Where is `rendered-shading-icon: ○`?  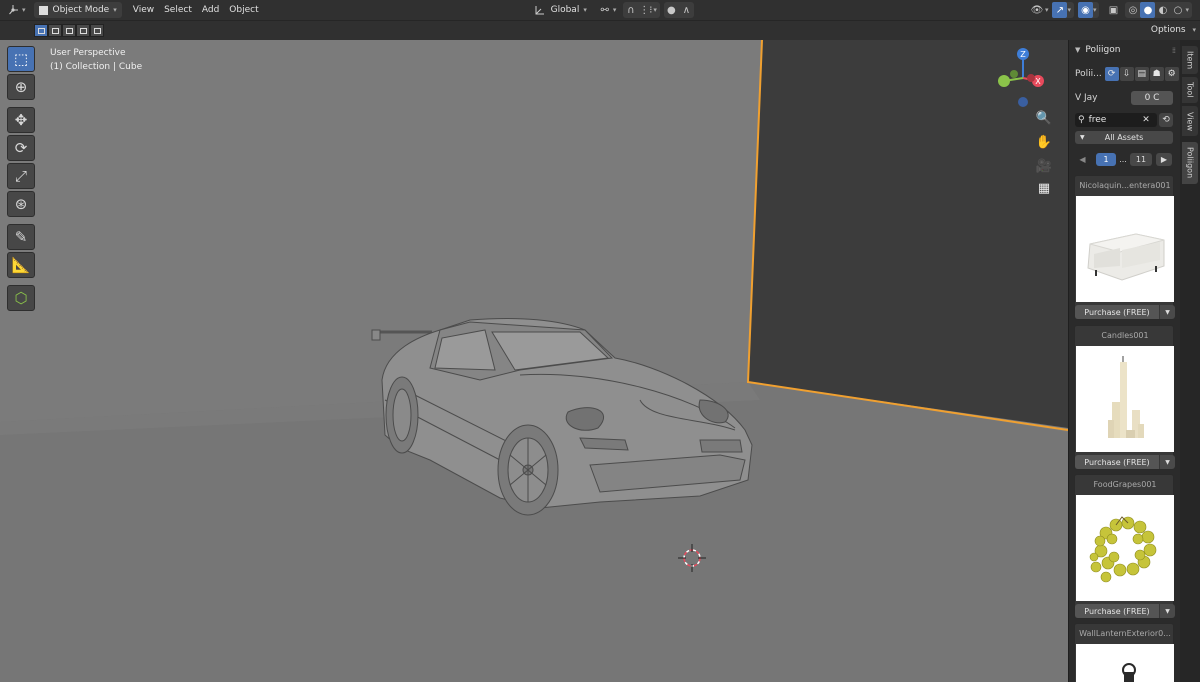
rendered-shading-icon: ○ is located at coordinates (1177, 10).